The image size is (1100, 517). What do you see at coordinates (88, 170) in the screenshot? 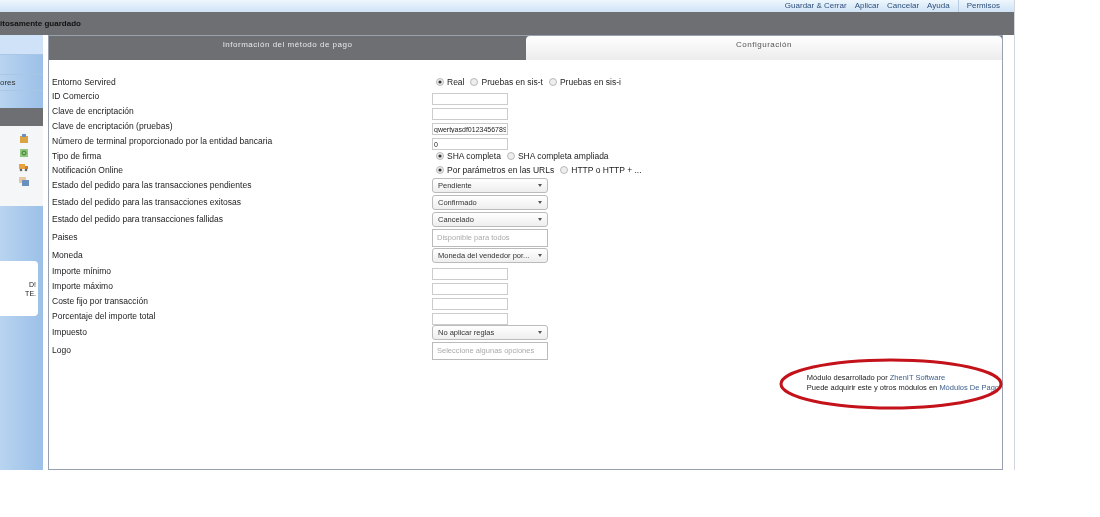
I see `field-label: Notificación Online` at bounding box center [88, 170].